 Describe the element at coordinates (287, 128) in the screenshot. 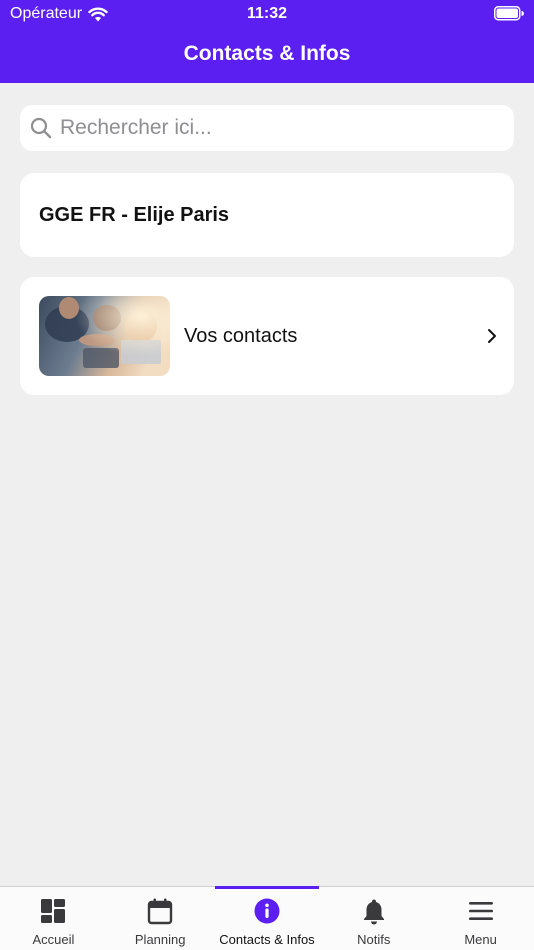

I see `search-input` at that location.